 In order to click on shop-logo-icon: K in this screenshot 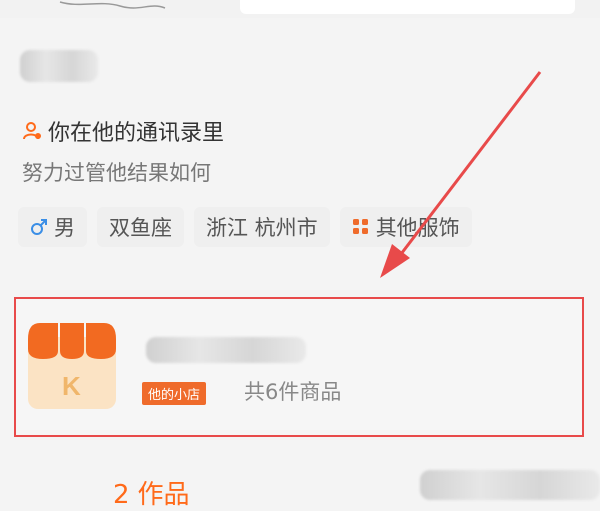, I will do `click(72, 366)`.